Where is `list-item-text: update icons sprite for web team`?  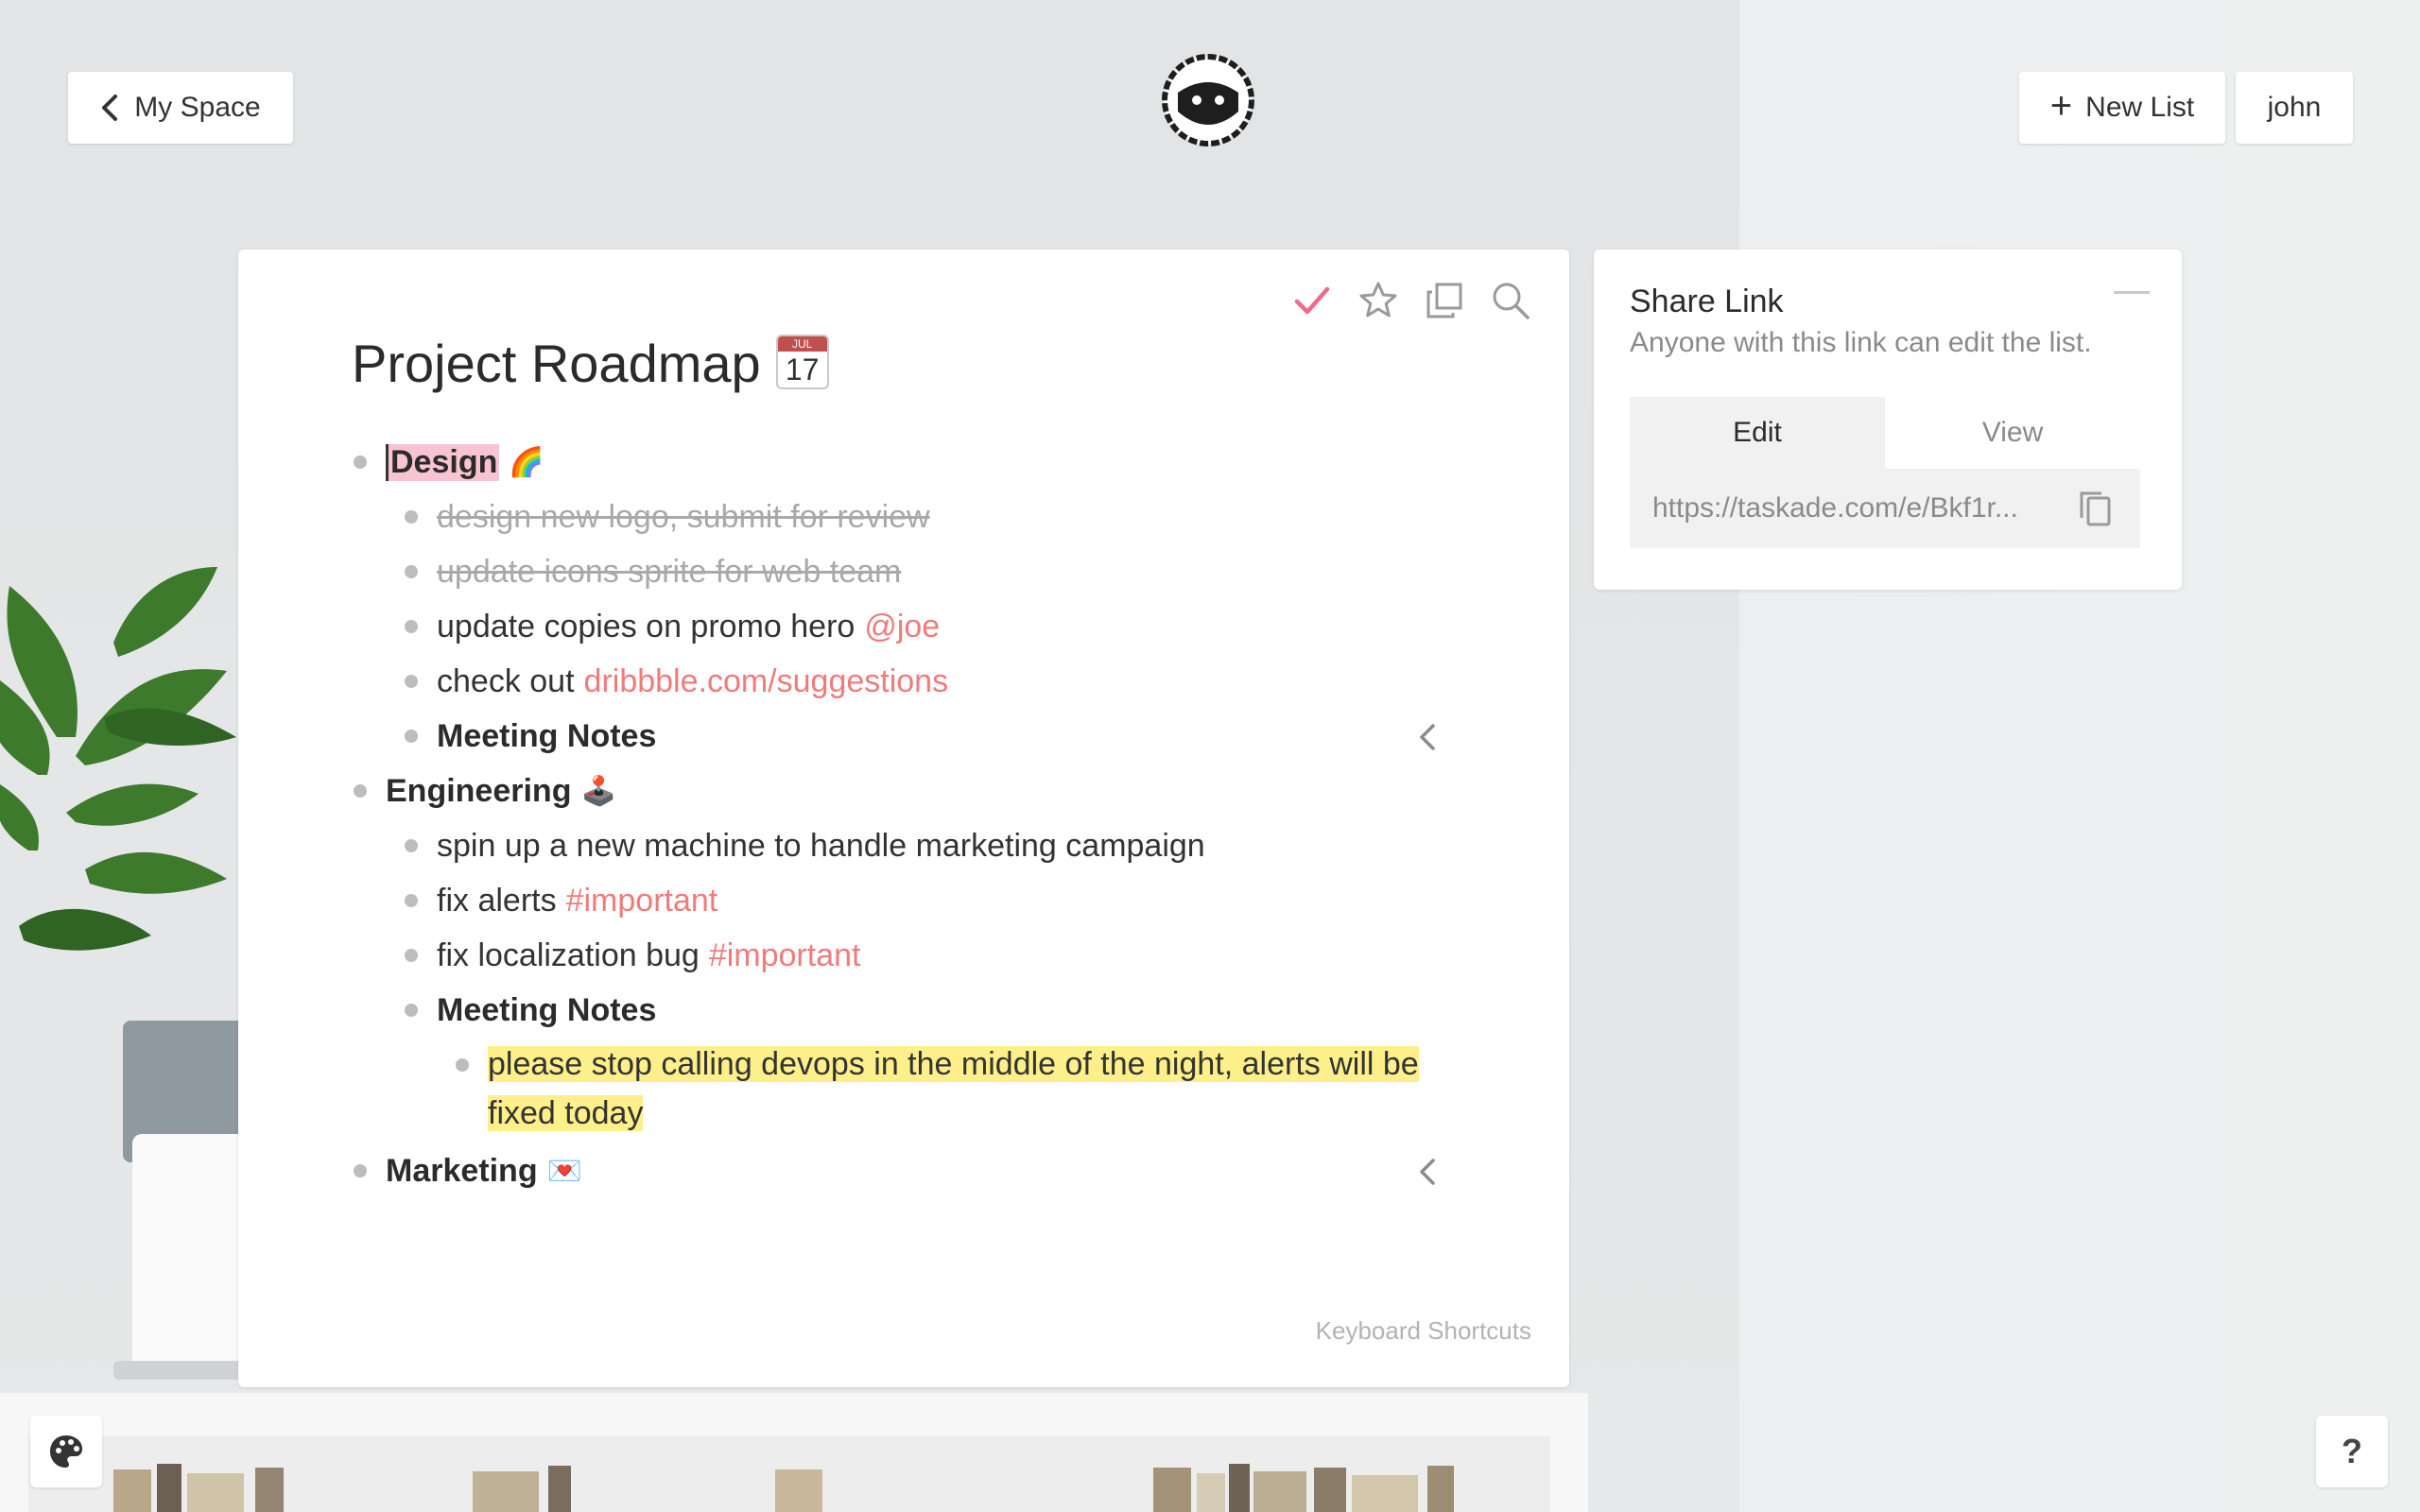
list-item-text: update icons sprite for web team is located at coordinates (669, 571).